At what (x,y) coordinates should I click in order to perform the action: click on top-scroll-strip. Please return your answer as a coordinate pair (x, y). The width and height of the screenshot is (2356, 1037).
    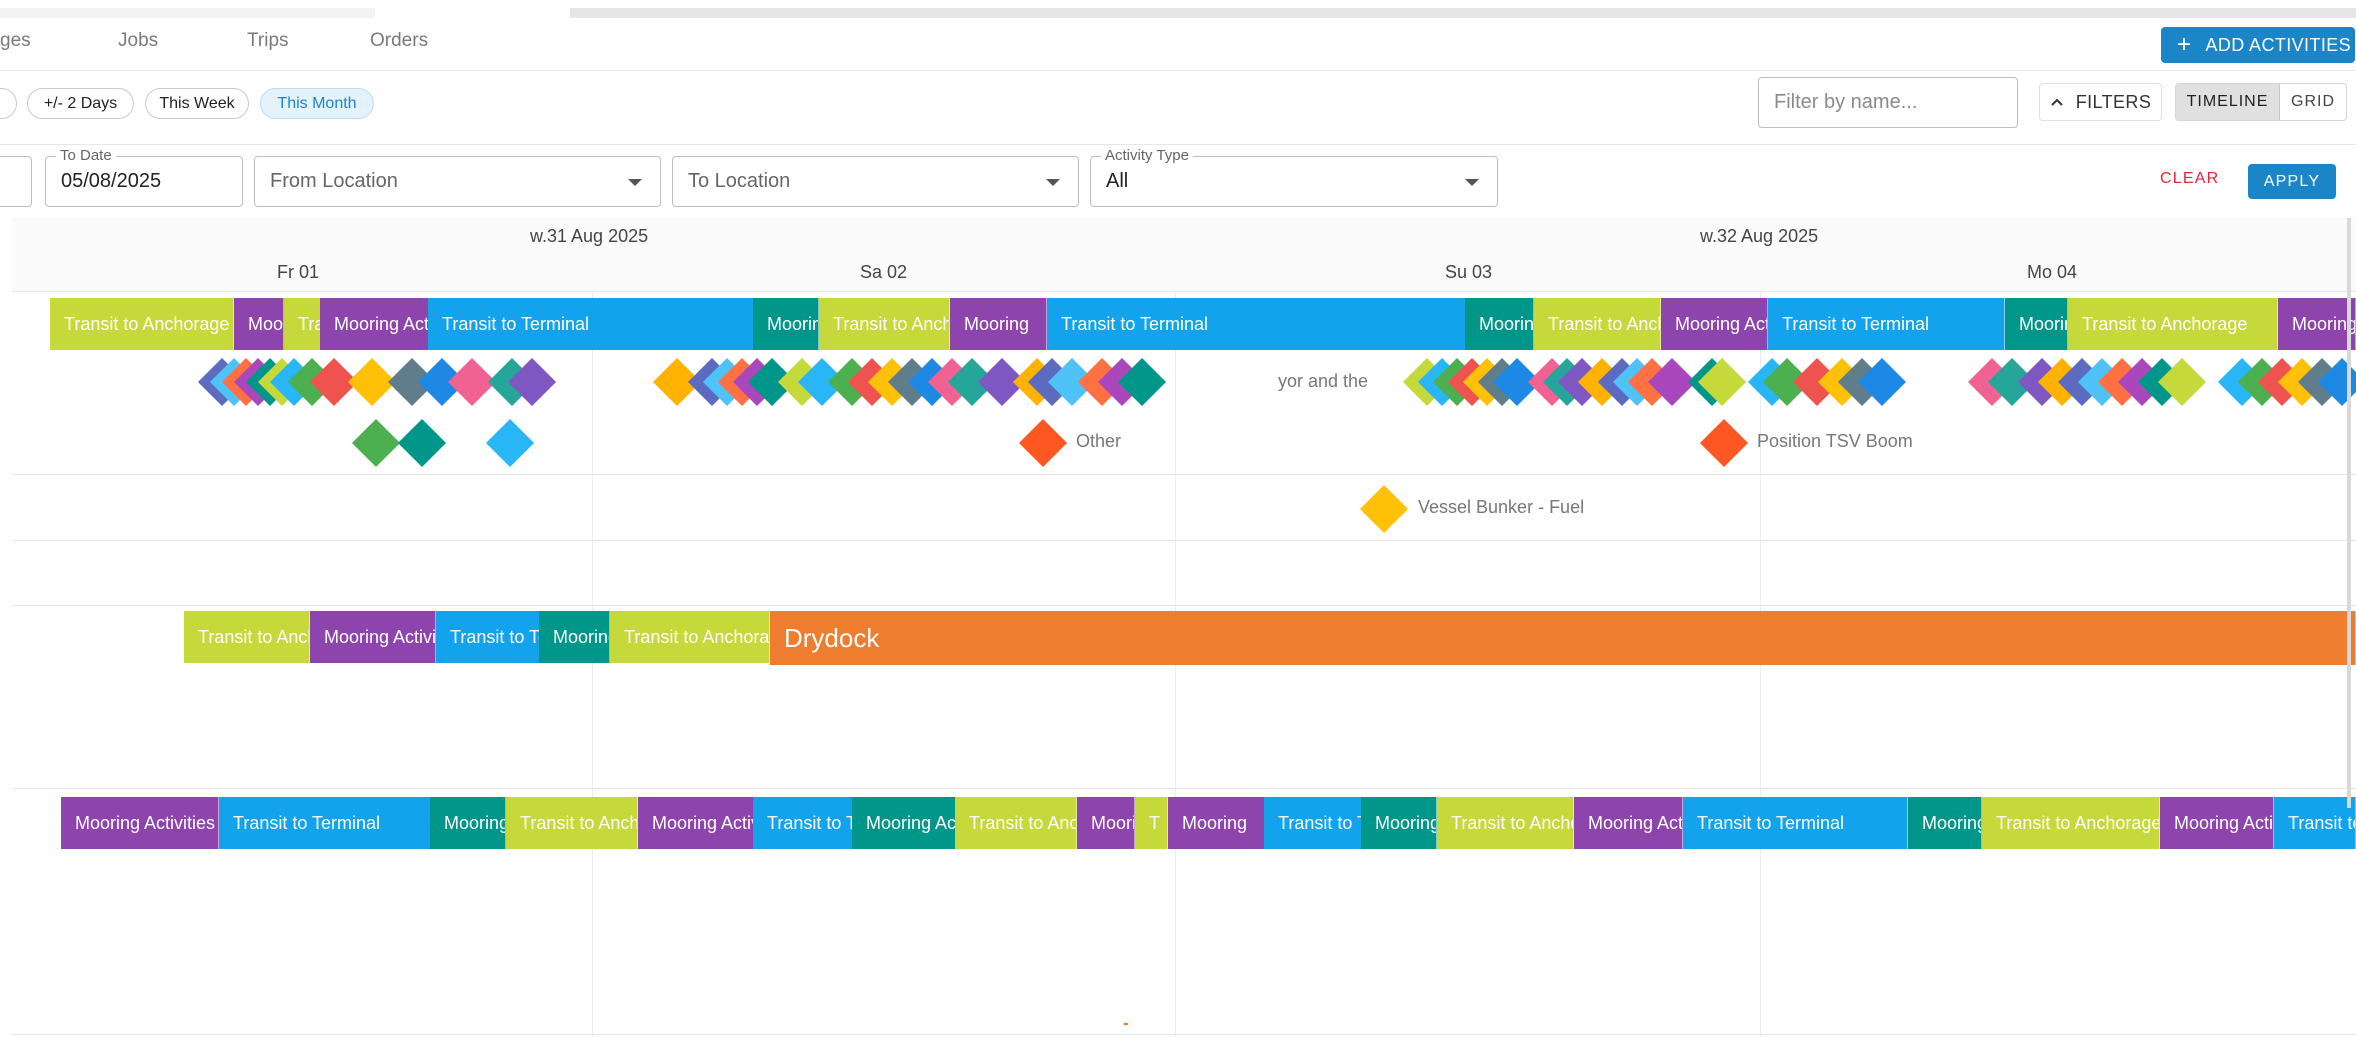
    Looking at the image, I should click on (1178, 9).